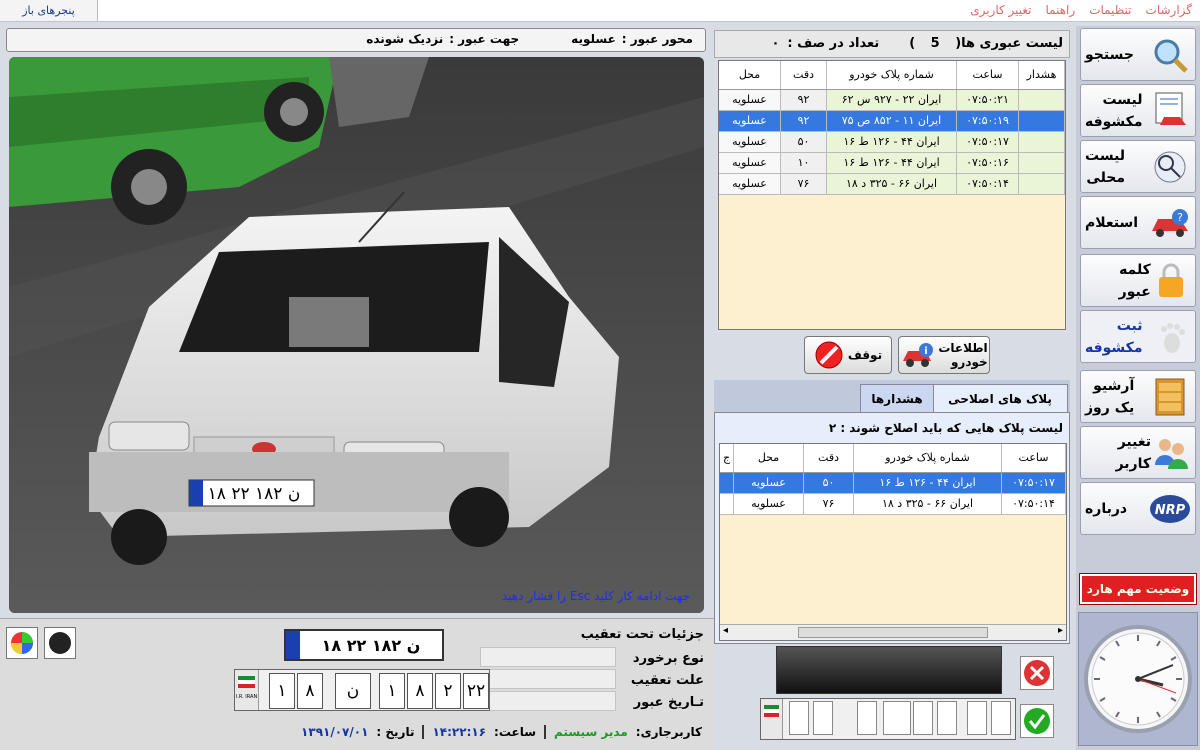  Describe the element at coordinates (926, 351) in the screenshot. I see `svg-text: i` at that location.